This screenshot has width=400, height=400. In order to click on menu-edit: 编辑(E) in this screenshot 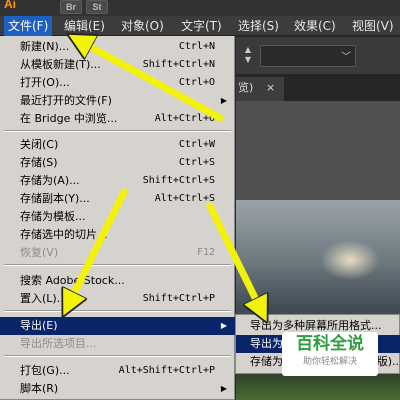, I will do `click(84, 26)`.